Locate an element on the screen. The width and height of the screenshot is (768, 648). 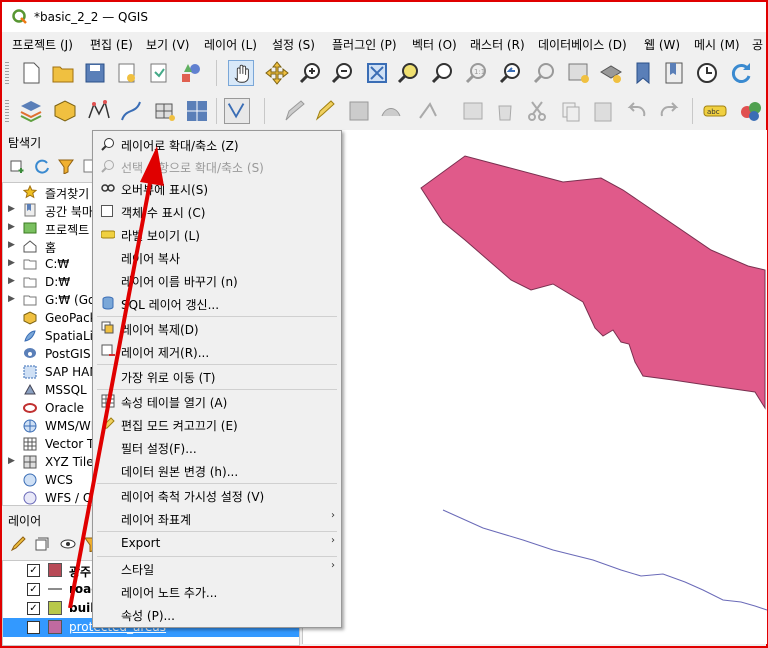
menu-item-show-labels: 라벨 보이기 (L) is located at coordinates (217, 234).